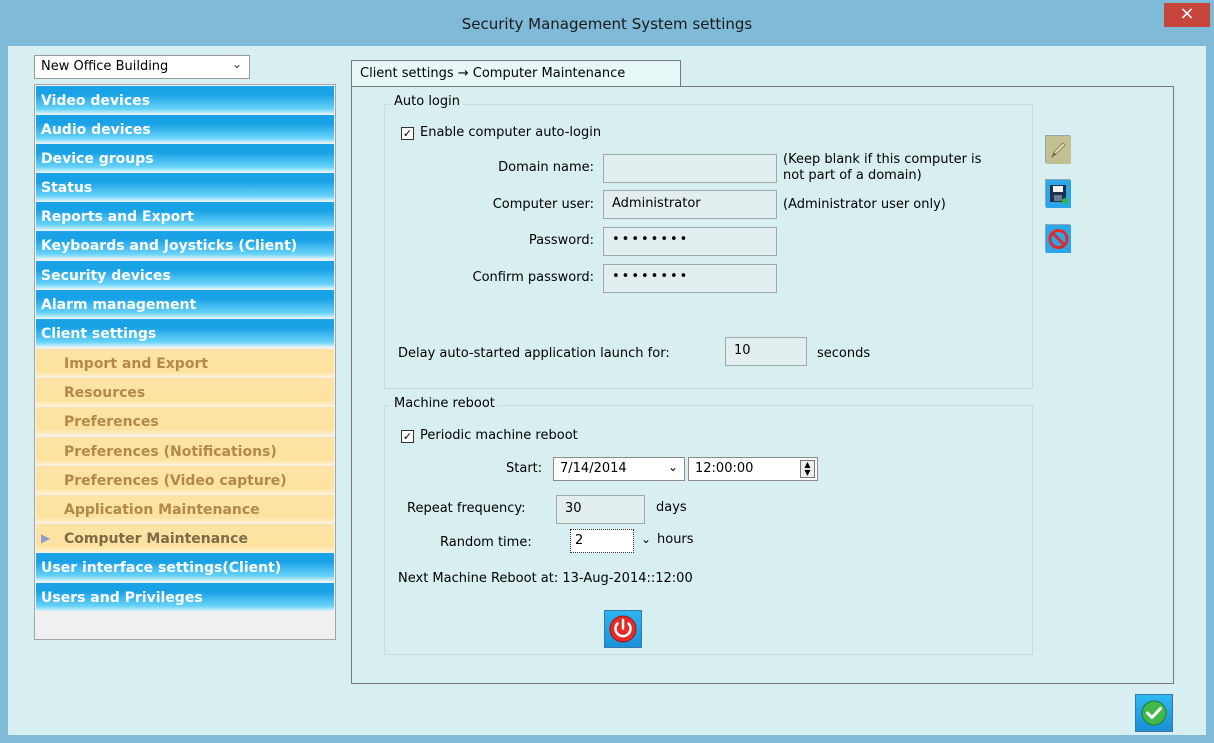 This screenshot has height=743, width=1214. Describe the element at coordinates (516, 73) in the screenshot. I see `tab-computer-maintenance: Client settings → Computer Maintenance` at that location.